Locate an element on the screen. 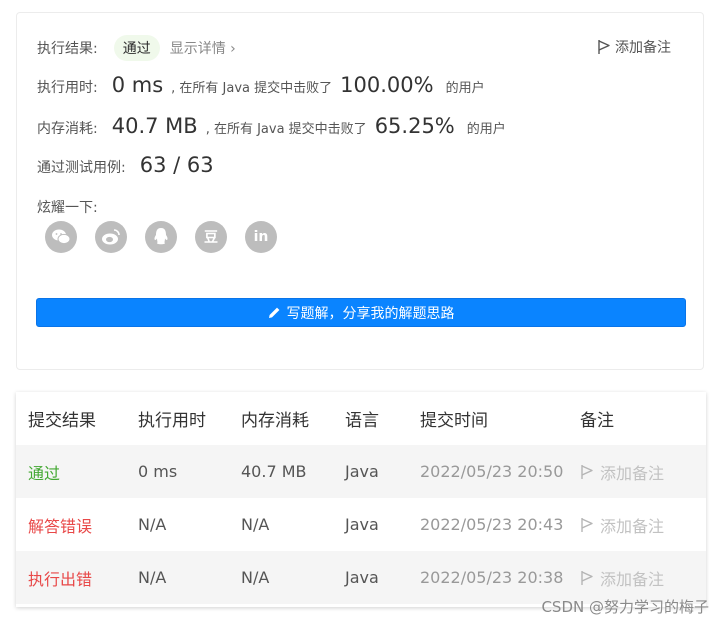 The image size is (725, 625). header-time: 提交时间 is located at coordinates (454, 421).